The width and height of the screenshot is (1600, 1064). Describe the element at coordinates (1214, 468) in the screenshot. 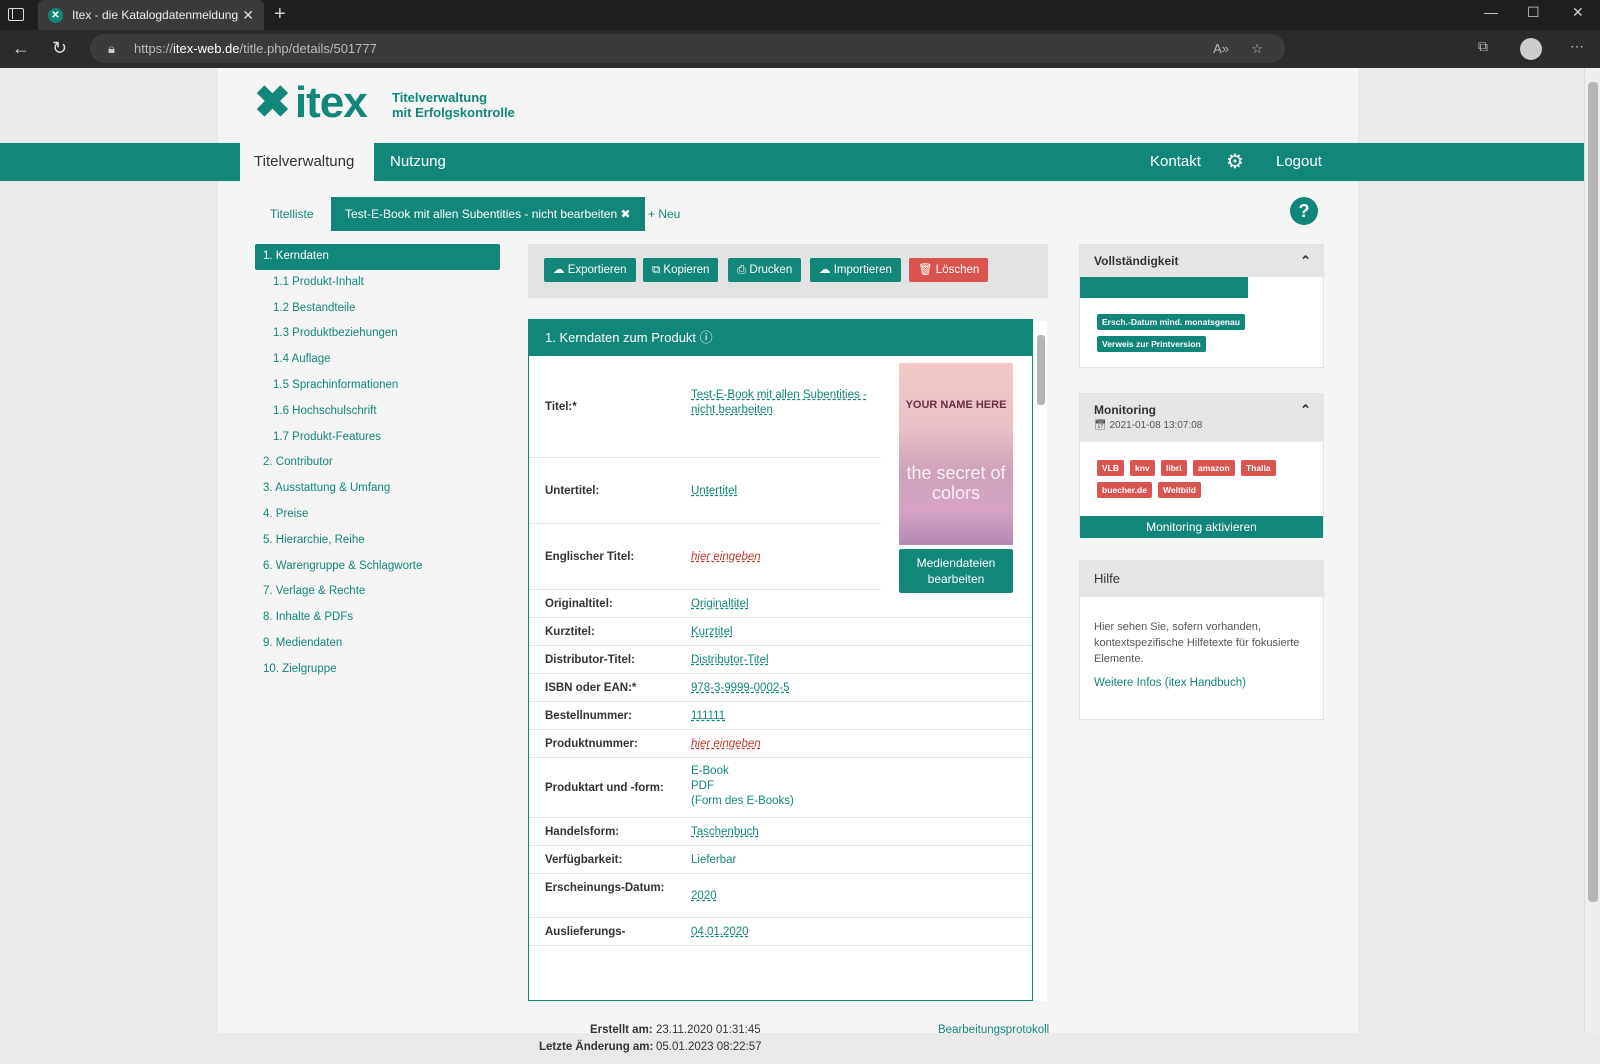

I see `shop-badge: amazon` at that location.